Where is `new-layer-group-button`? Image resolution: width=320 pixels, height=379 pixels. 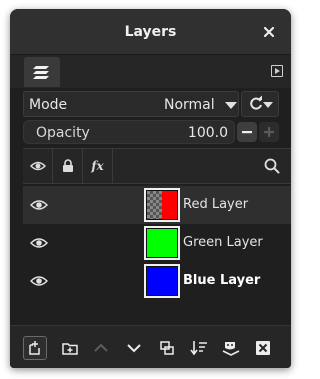
new-layer-group-button is located at coordinates (70, 348).